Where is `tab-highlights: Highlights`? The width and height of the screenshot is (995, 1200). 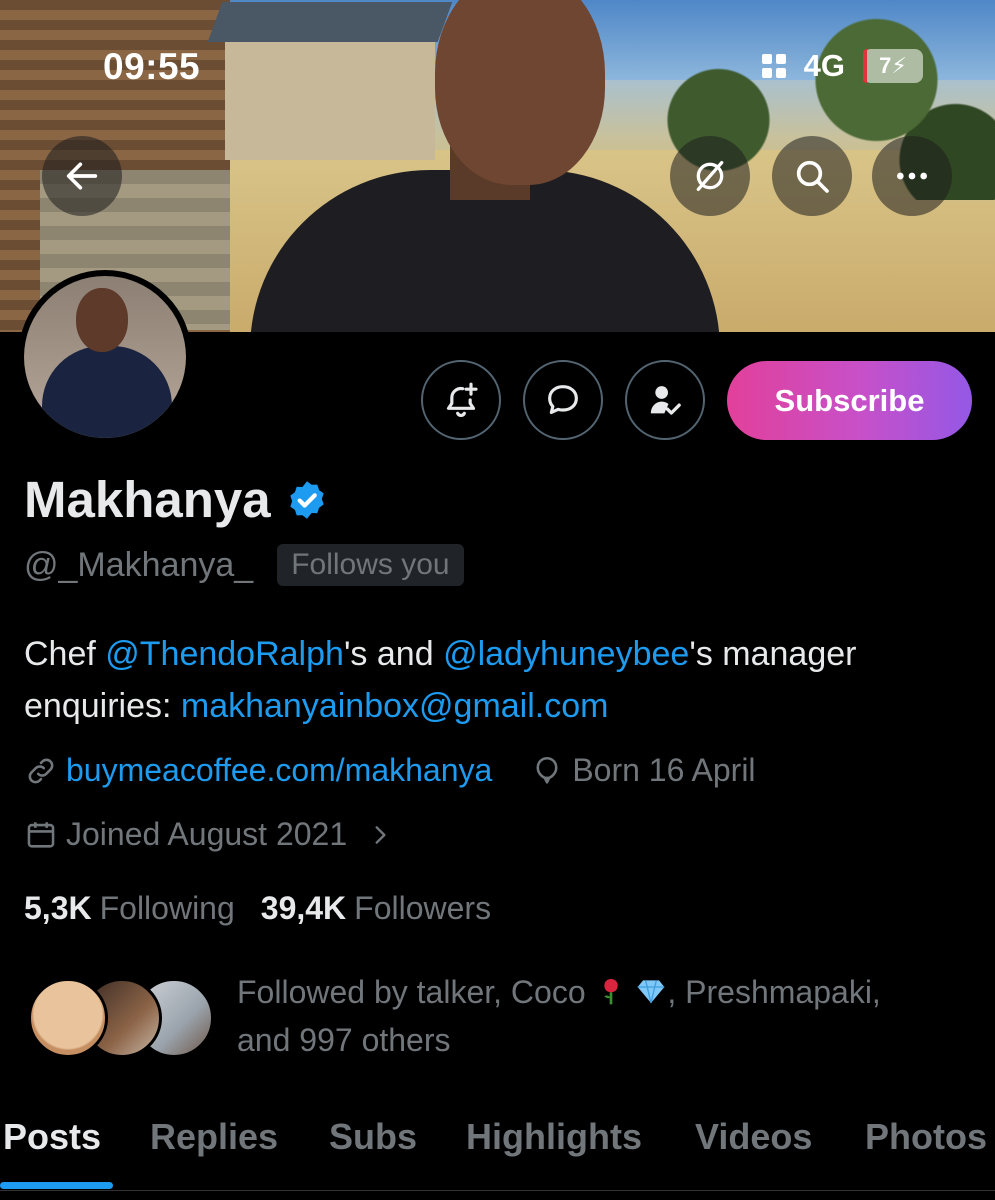
tab-highlights: Highlights is located at coordinates (554, 1137).